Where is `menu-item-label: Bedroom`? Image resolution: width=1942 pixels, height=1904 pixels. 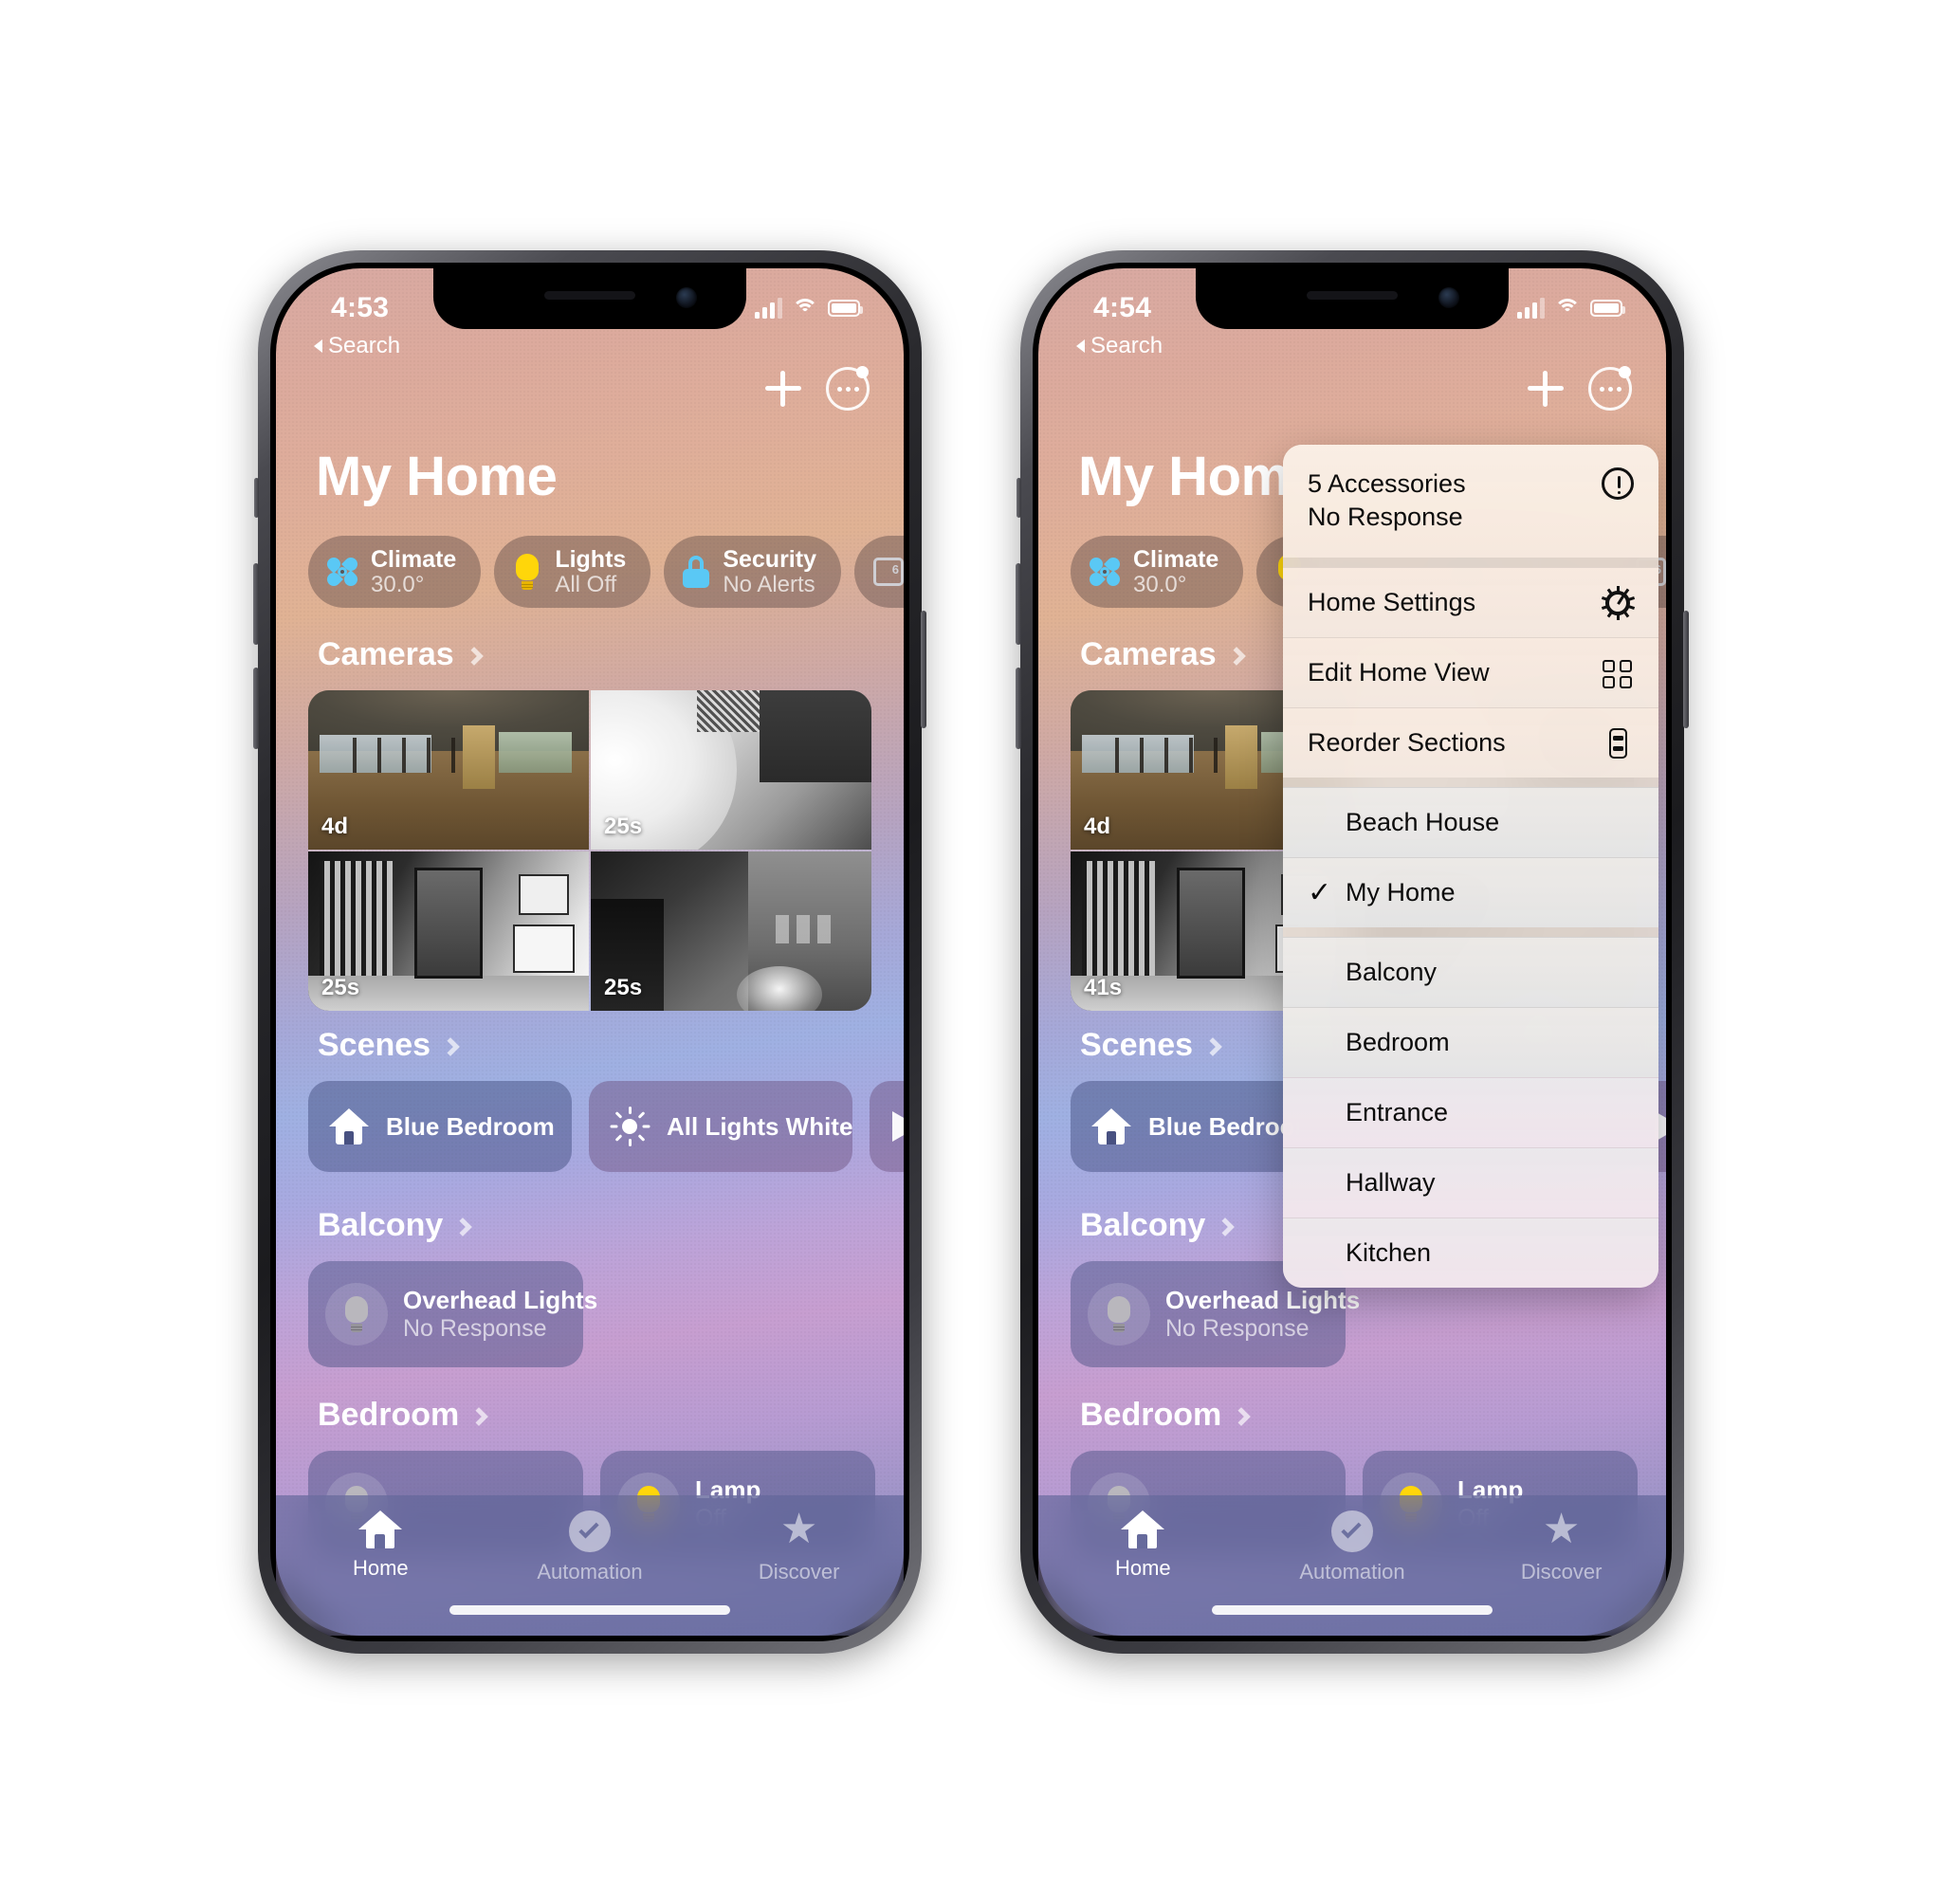 menu-item-label: Bedroom is located at coordinates (1398, 1043).